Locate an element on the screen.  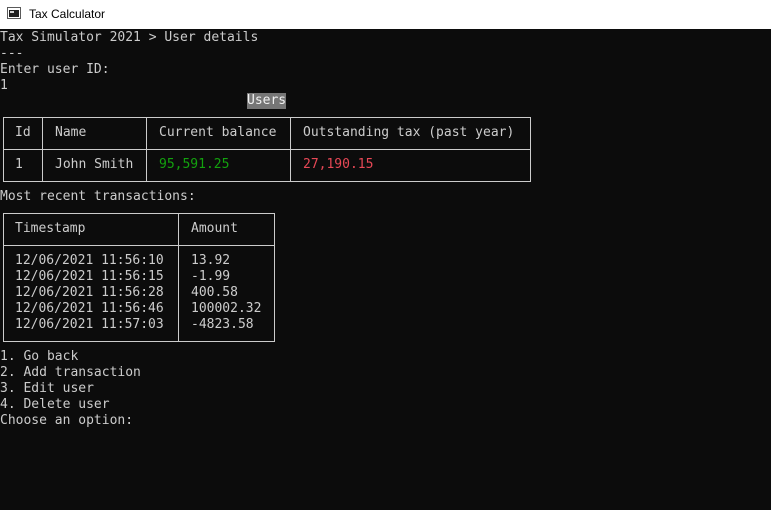
transaction-amount: 400.58 is located at coordinates (214, 292).